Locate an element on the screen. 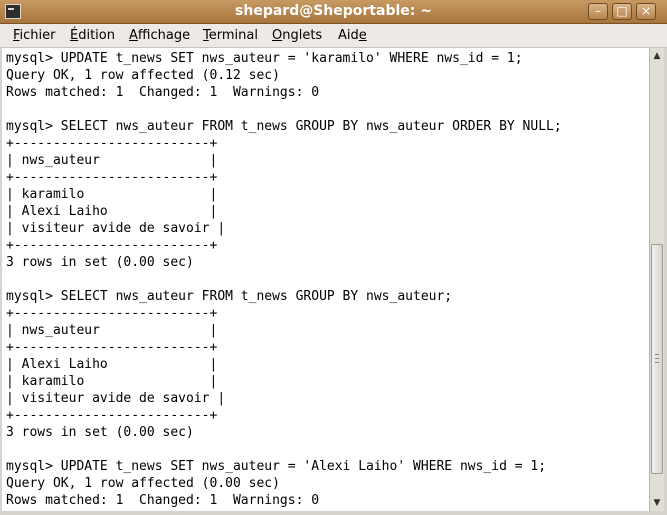 This screenshot has height=515, width=667. grip-icon is located at coordinates (657, 358).